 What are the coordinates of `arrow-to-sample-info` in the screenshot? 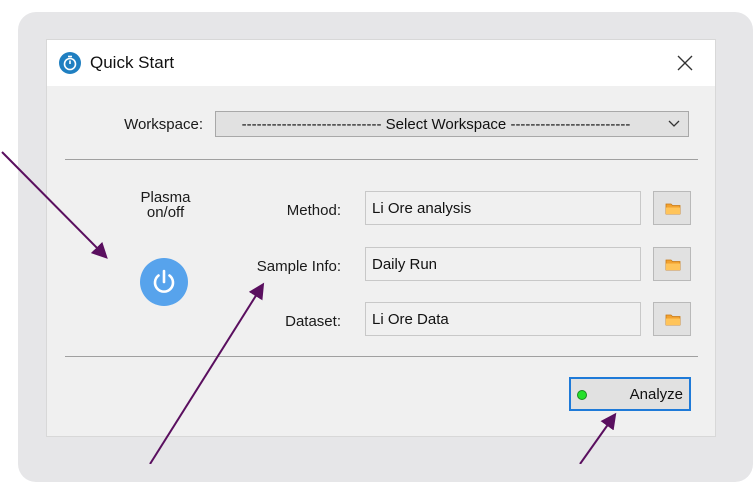 It's located at (207, 373).